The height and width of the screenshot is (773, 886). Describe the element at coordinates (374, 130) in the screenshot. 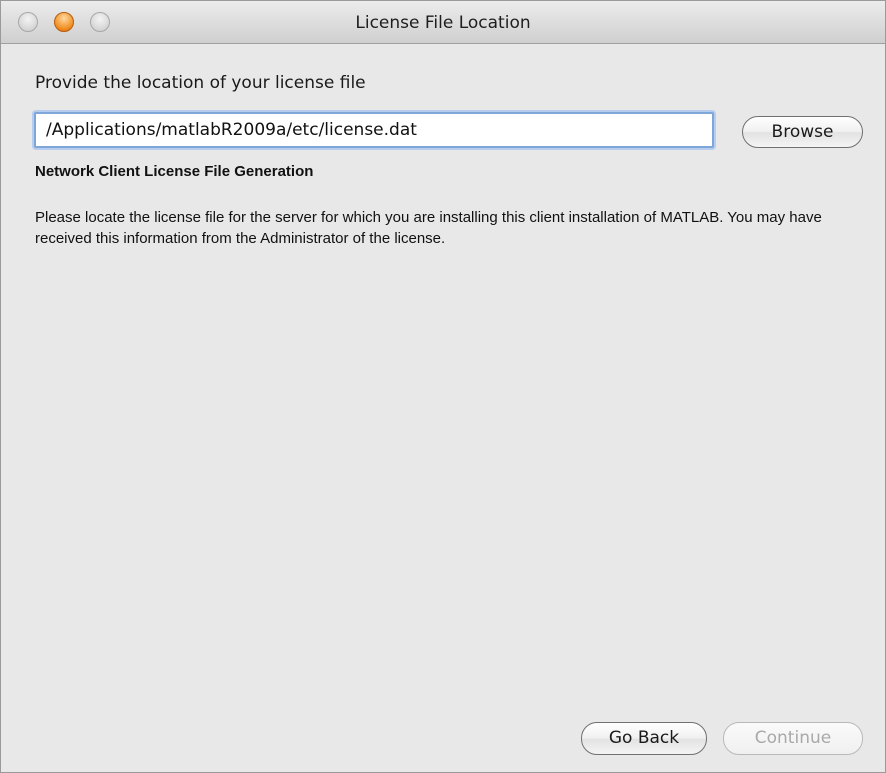

I see `license-path-field` at that location.